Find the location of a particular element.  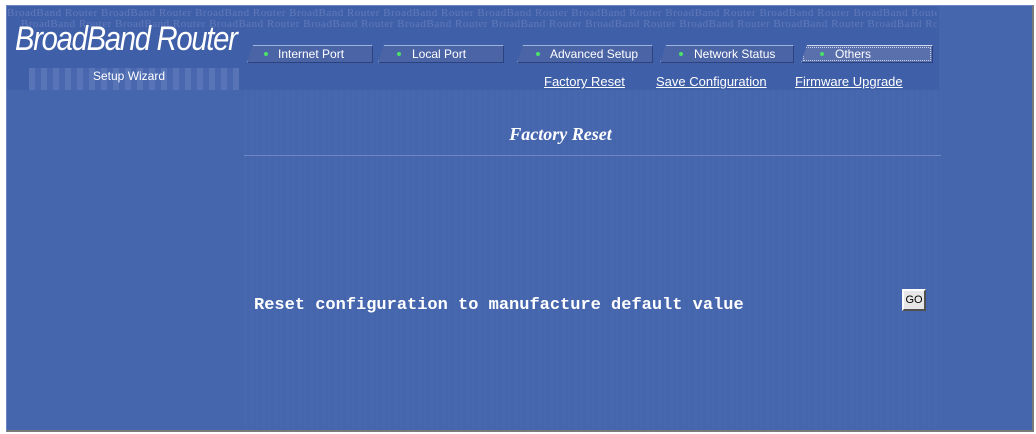

link-save-configuration: Save Configuration is located at coordinates (711, 81).